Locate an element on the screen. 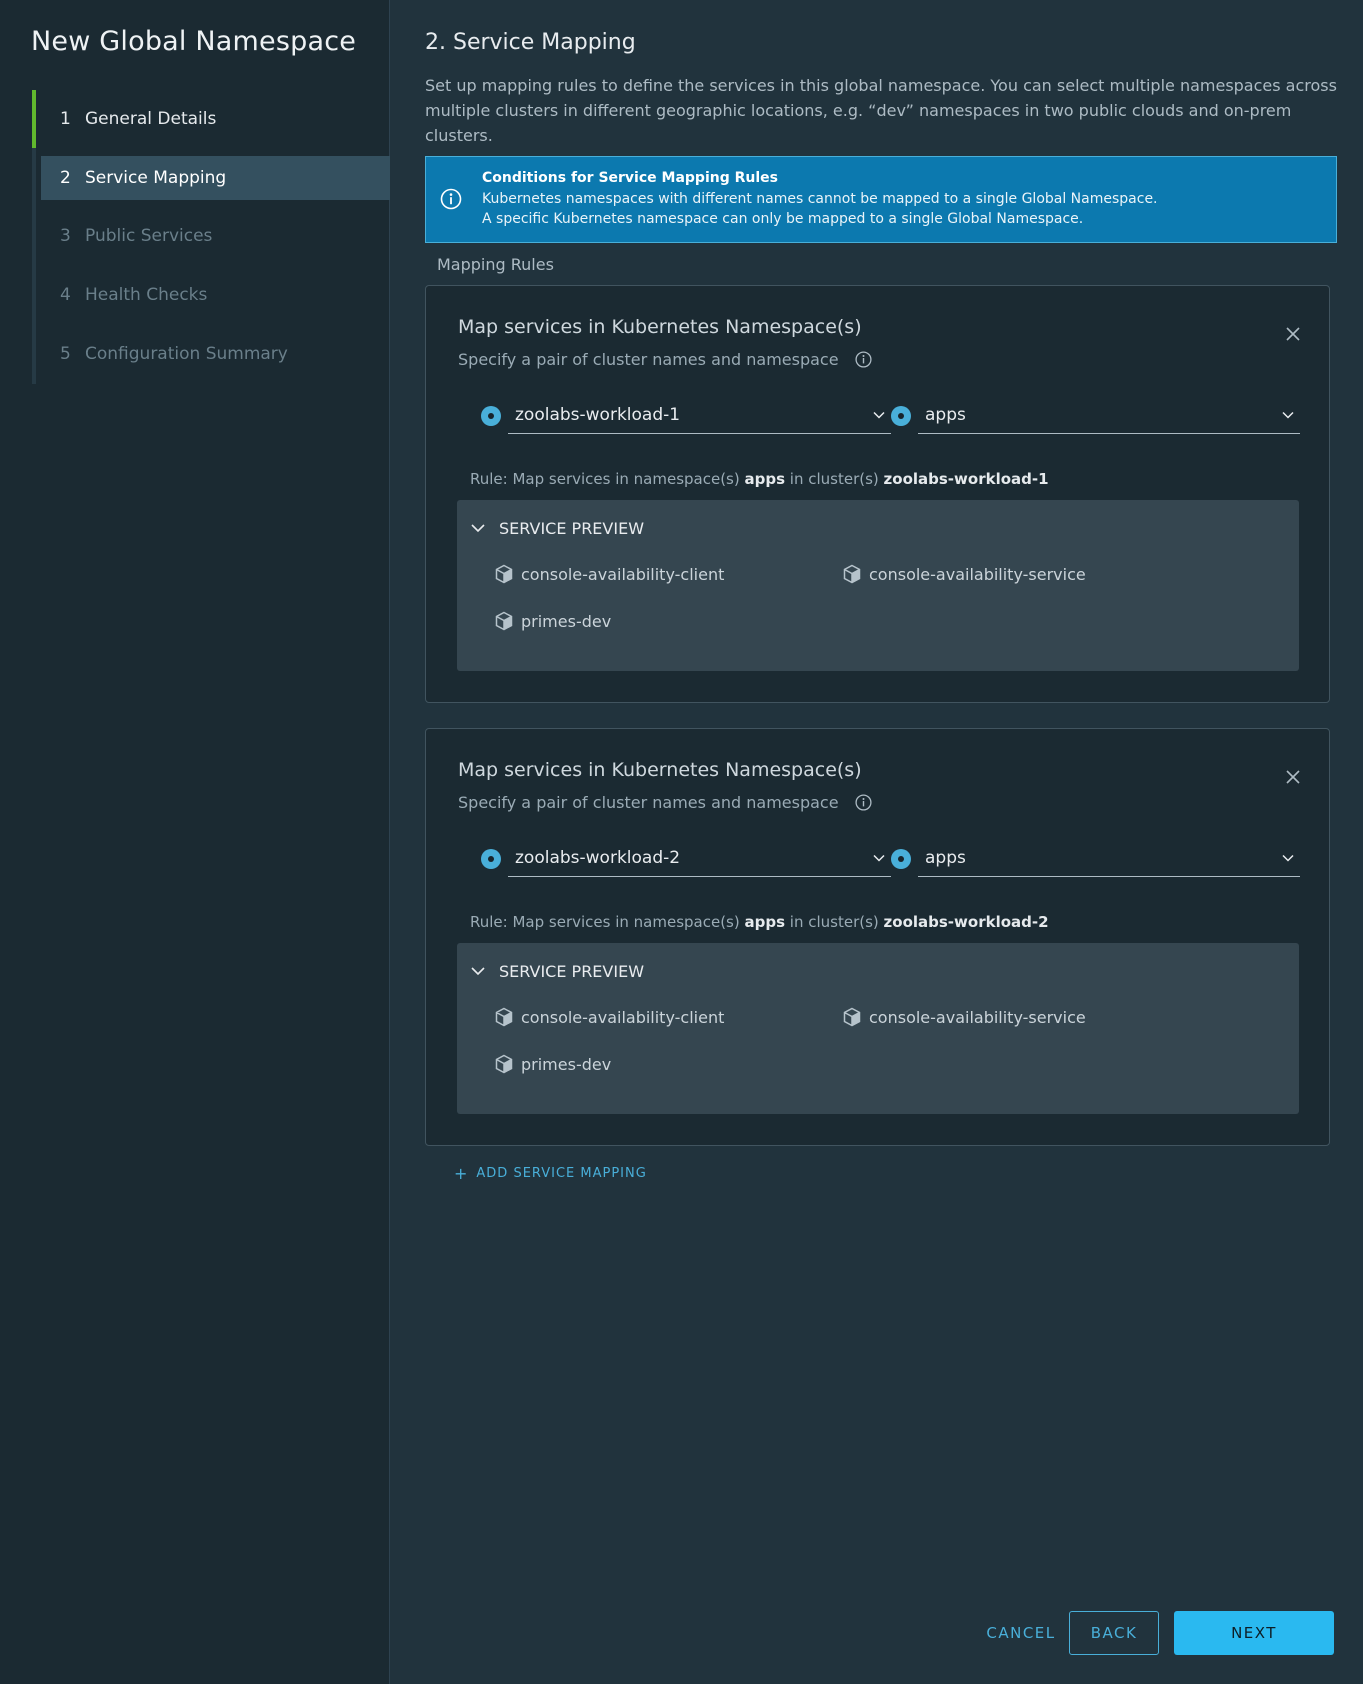  rule-cluster: zoolabs-workload-1 is located at coordinates (966, 479).